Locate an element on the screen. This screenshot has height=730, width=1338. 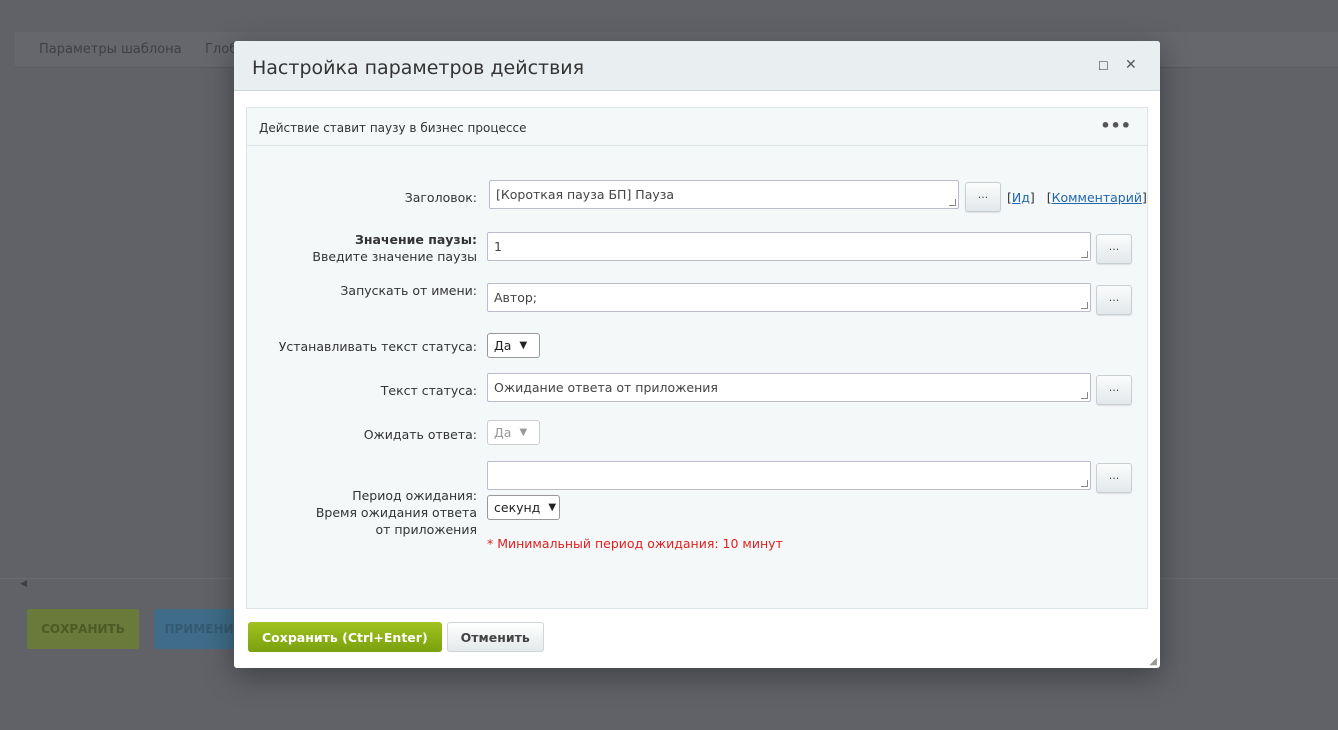
wait-label: Ожидать ответа: is located at coordinates (420, 434).